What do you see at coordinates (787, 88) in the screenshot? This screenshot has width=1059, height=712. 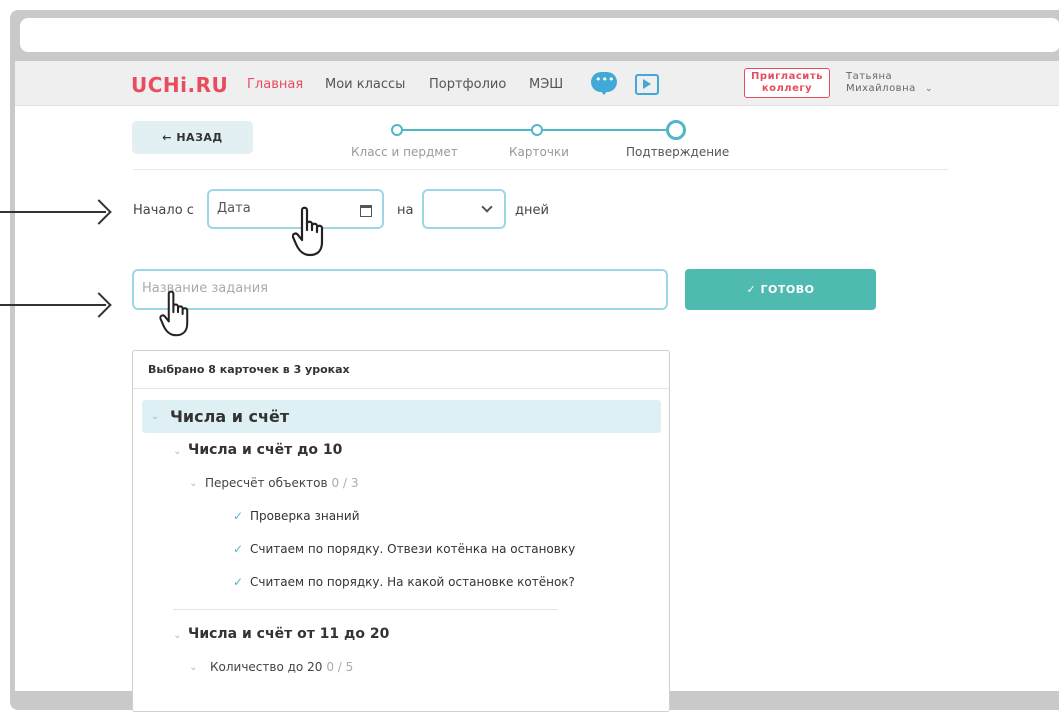 I see `invite-label-line2: коллегу` at bounding box center [787, 88].